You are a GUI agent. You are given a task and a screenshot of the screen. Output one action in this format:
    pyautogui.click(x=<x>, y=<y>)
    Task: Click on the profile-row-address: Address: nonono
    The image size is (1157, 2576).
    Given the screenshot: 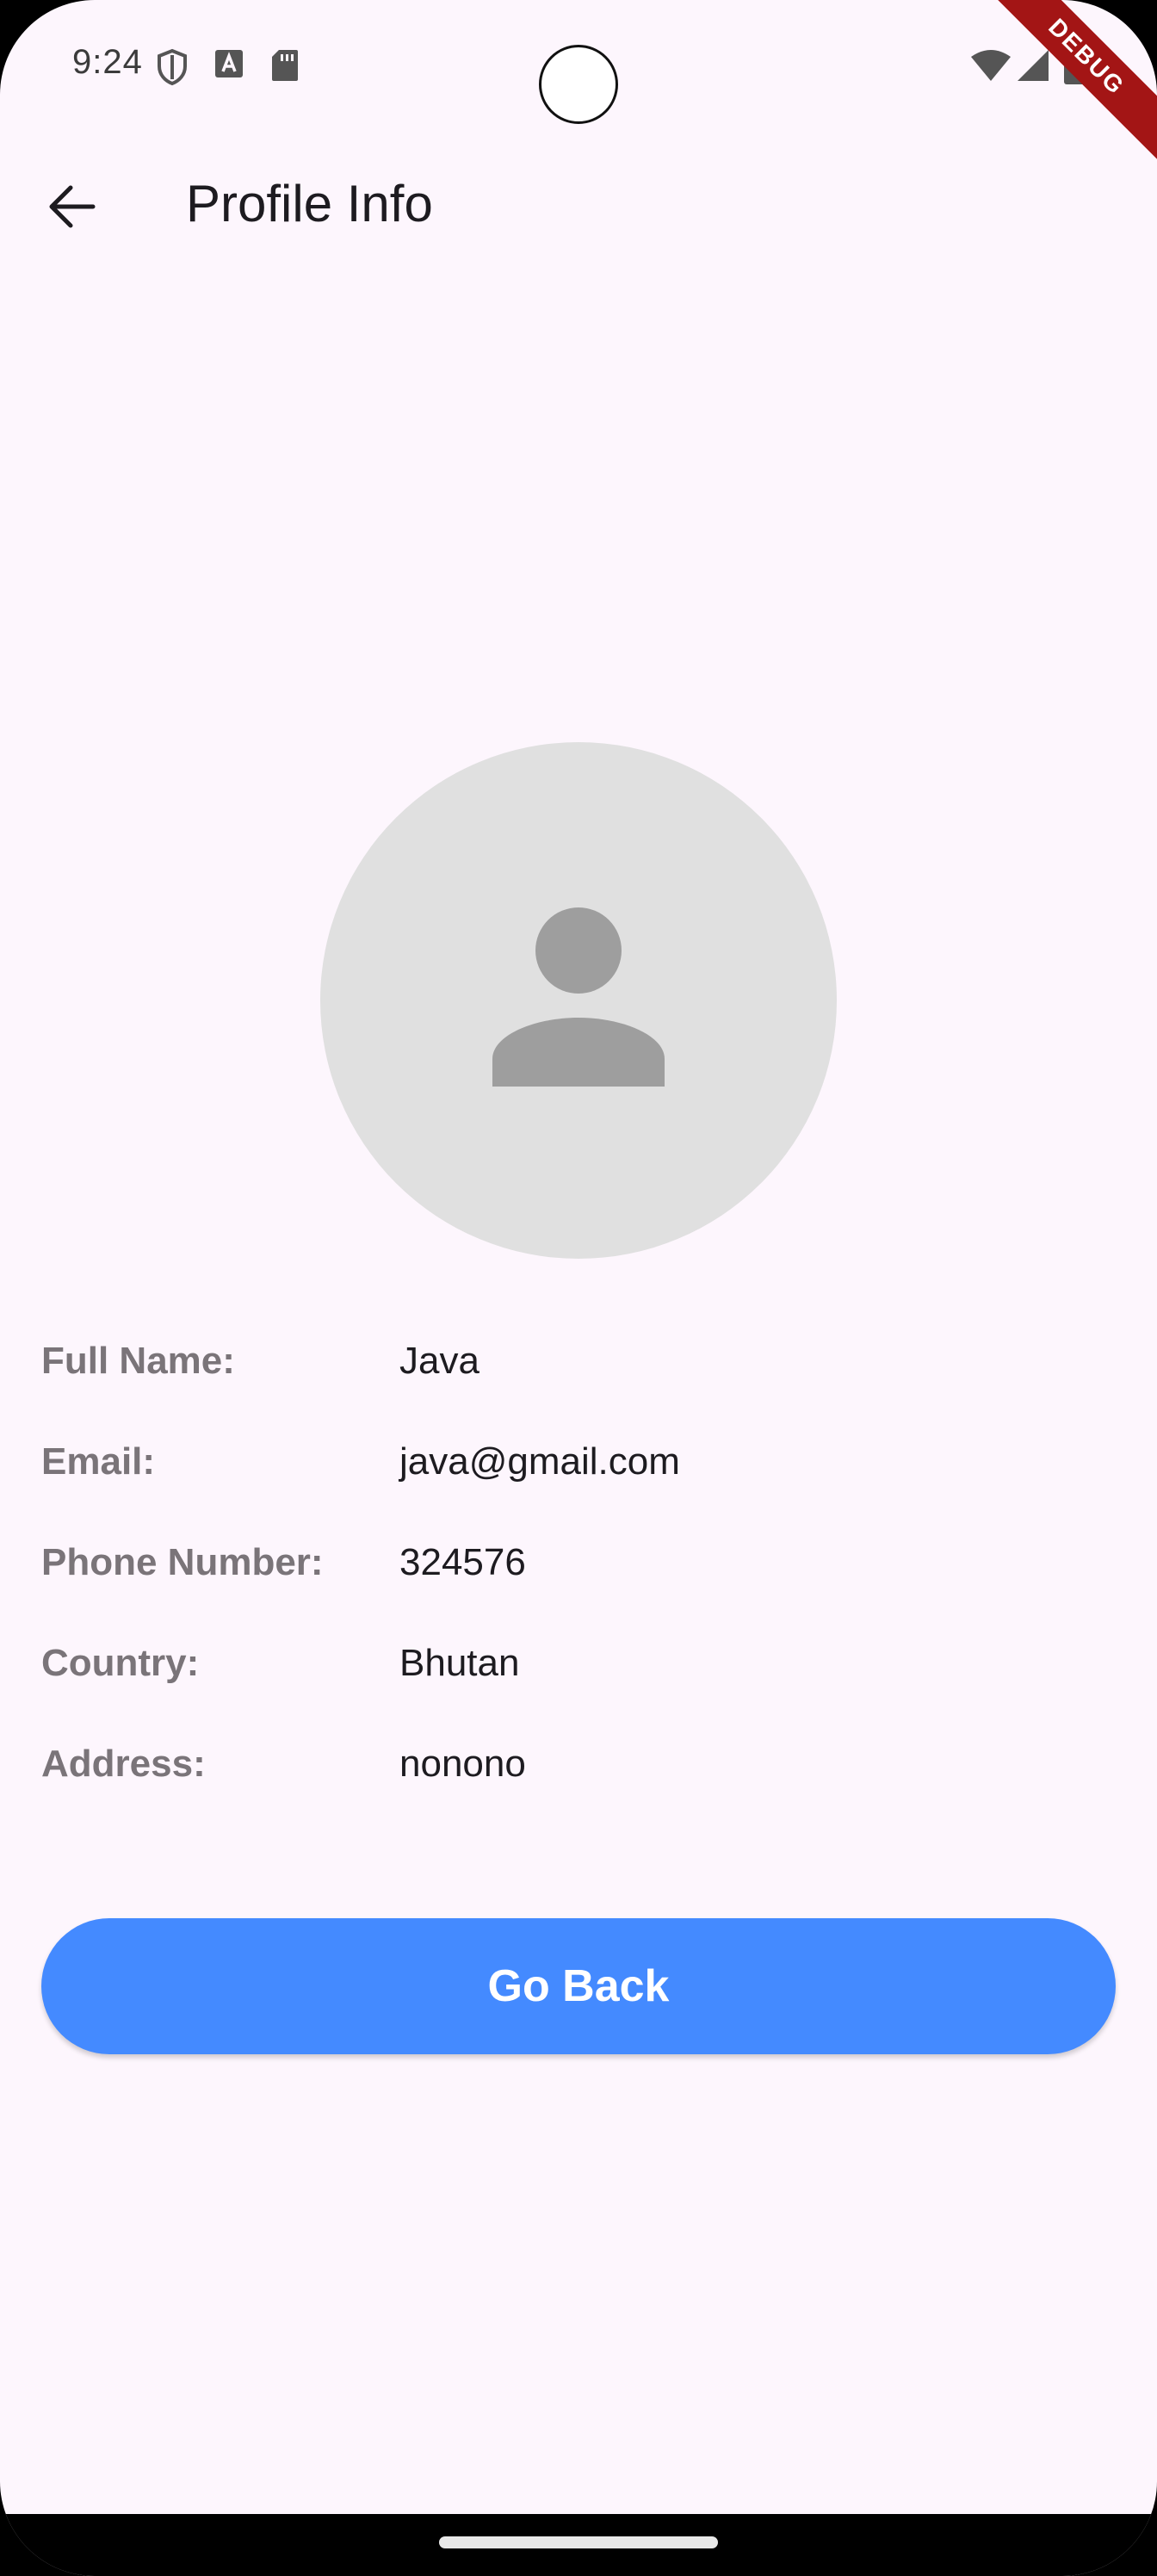 What is the action you would take?
    pyautogui.click(x=579, y=1773)
    